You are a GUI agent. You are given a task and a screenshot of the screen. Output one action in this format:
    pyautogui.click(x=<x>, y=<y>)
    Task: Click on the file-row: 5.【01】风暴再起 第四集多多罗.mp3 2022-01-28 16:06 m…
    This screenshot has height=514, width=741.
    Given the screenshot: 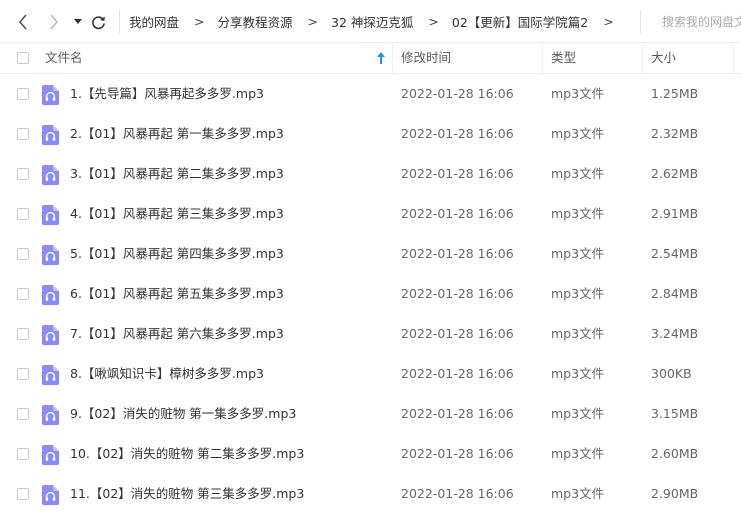 What is the action you would take?
    pyautogui.click(x=370, y=254)
    